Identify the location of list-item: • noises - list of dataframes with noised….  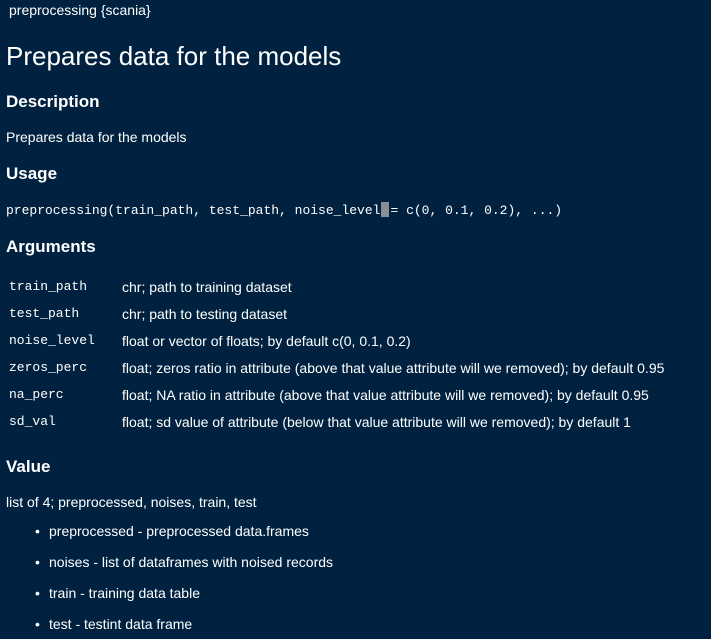
(373, 562).